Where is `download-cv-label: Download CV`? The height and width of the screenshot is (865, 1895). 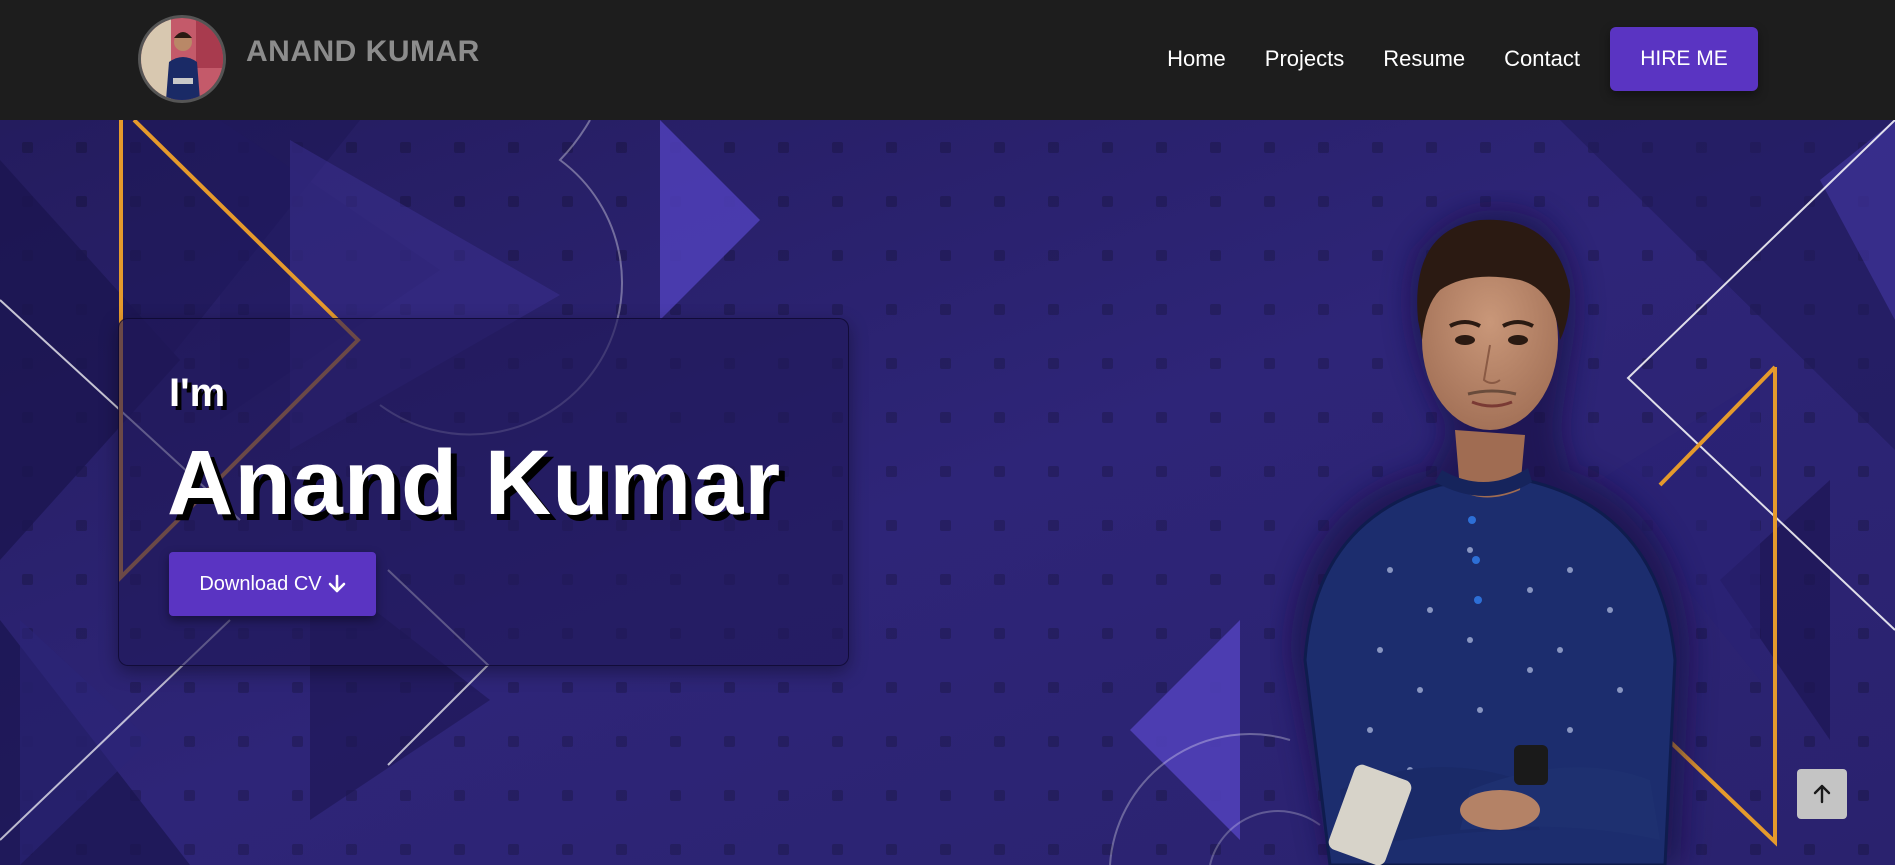 download-cv-label: Download CV is located at coordinates (260, 583).